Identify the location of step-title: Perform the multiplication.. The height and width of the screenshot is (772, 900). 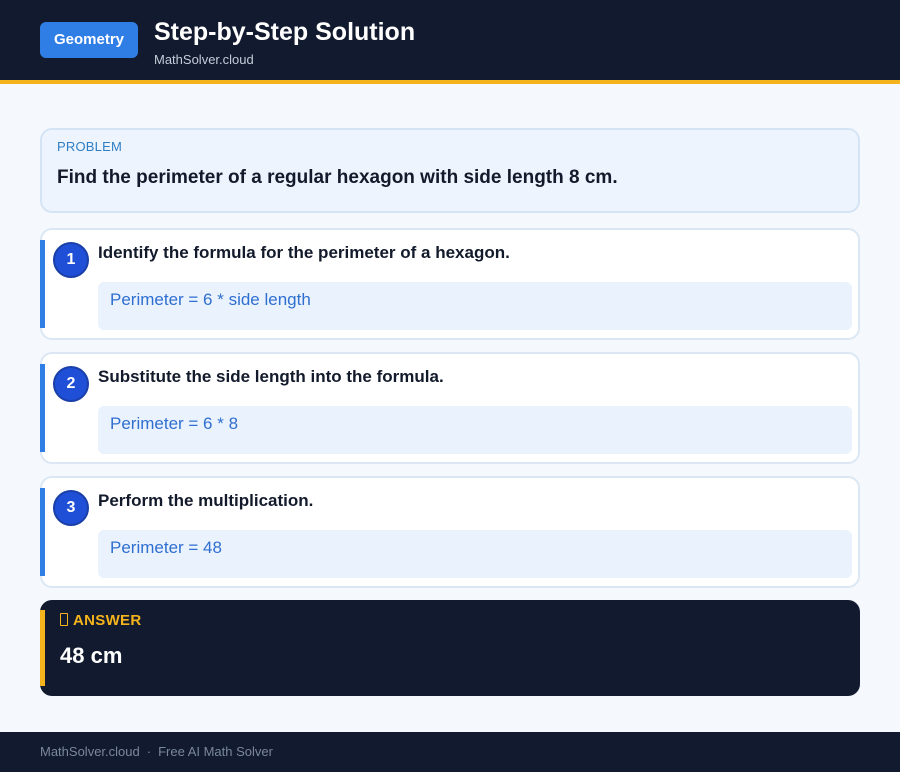
(206, 500).